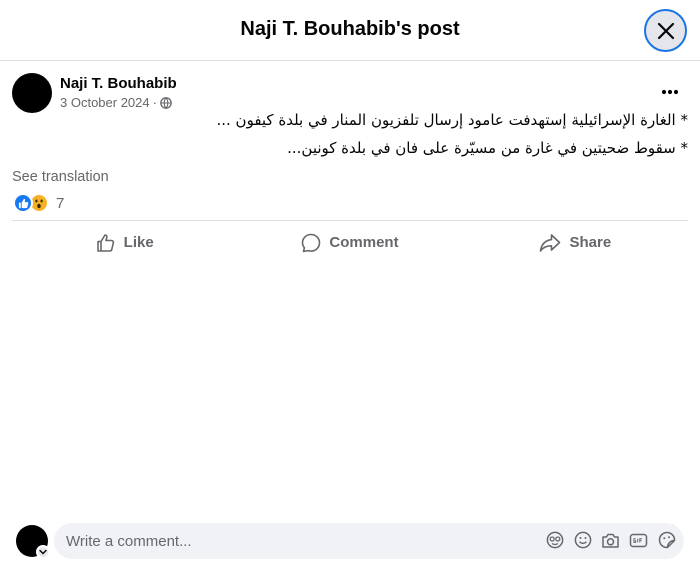 This screenshot has width=700, height=577. I want to click on more-icon, so click(670, 92).